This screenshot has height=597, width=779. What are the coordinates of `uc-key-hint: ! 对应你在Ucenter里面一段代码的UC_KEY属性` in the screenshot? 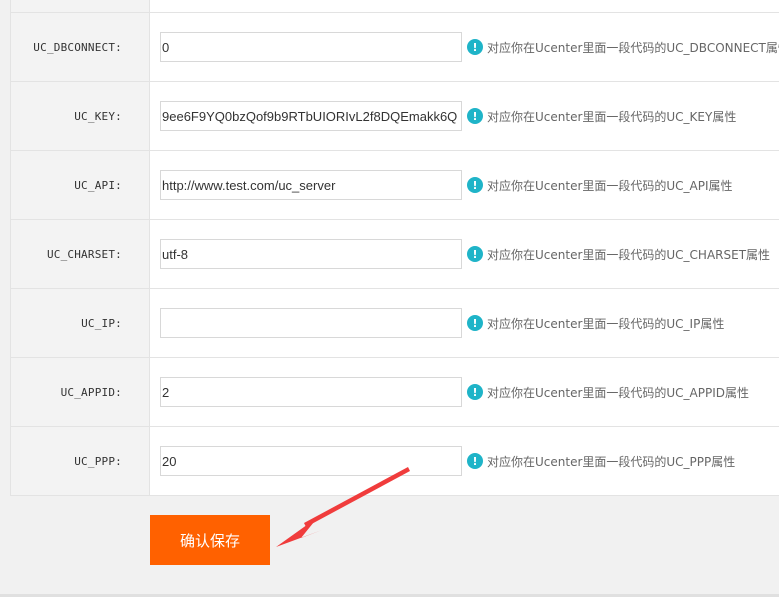 It's located at (601, 116).